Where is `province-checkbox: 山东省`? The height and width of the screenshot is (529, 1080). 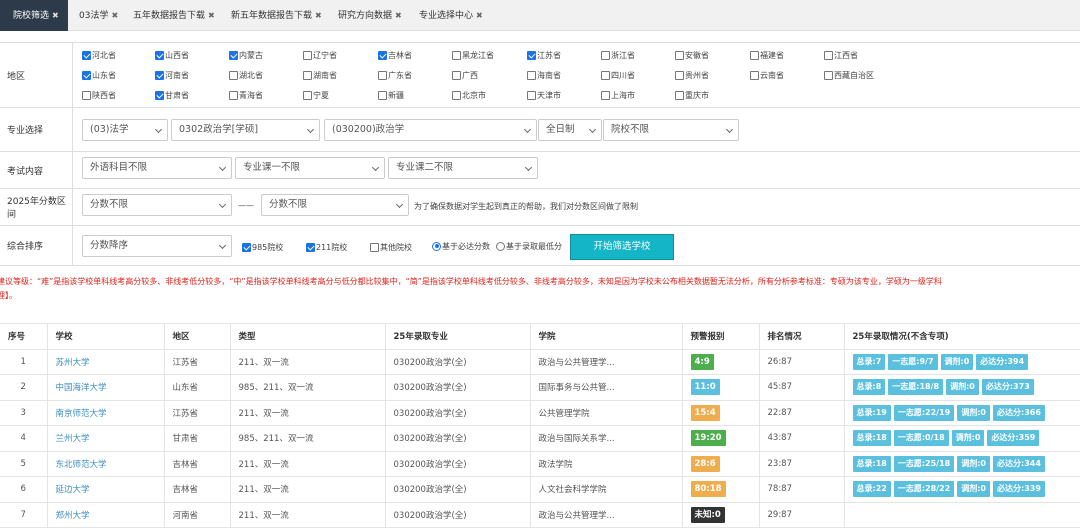
province-checkbox: 山东省 is located at coordinates (99, 75).